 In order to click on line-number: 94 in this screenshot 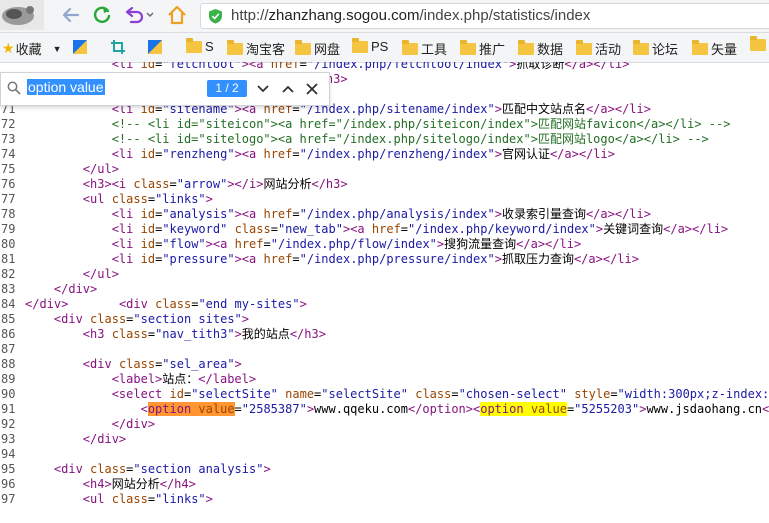, I will do `click(8, 454)`.